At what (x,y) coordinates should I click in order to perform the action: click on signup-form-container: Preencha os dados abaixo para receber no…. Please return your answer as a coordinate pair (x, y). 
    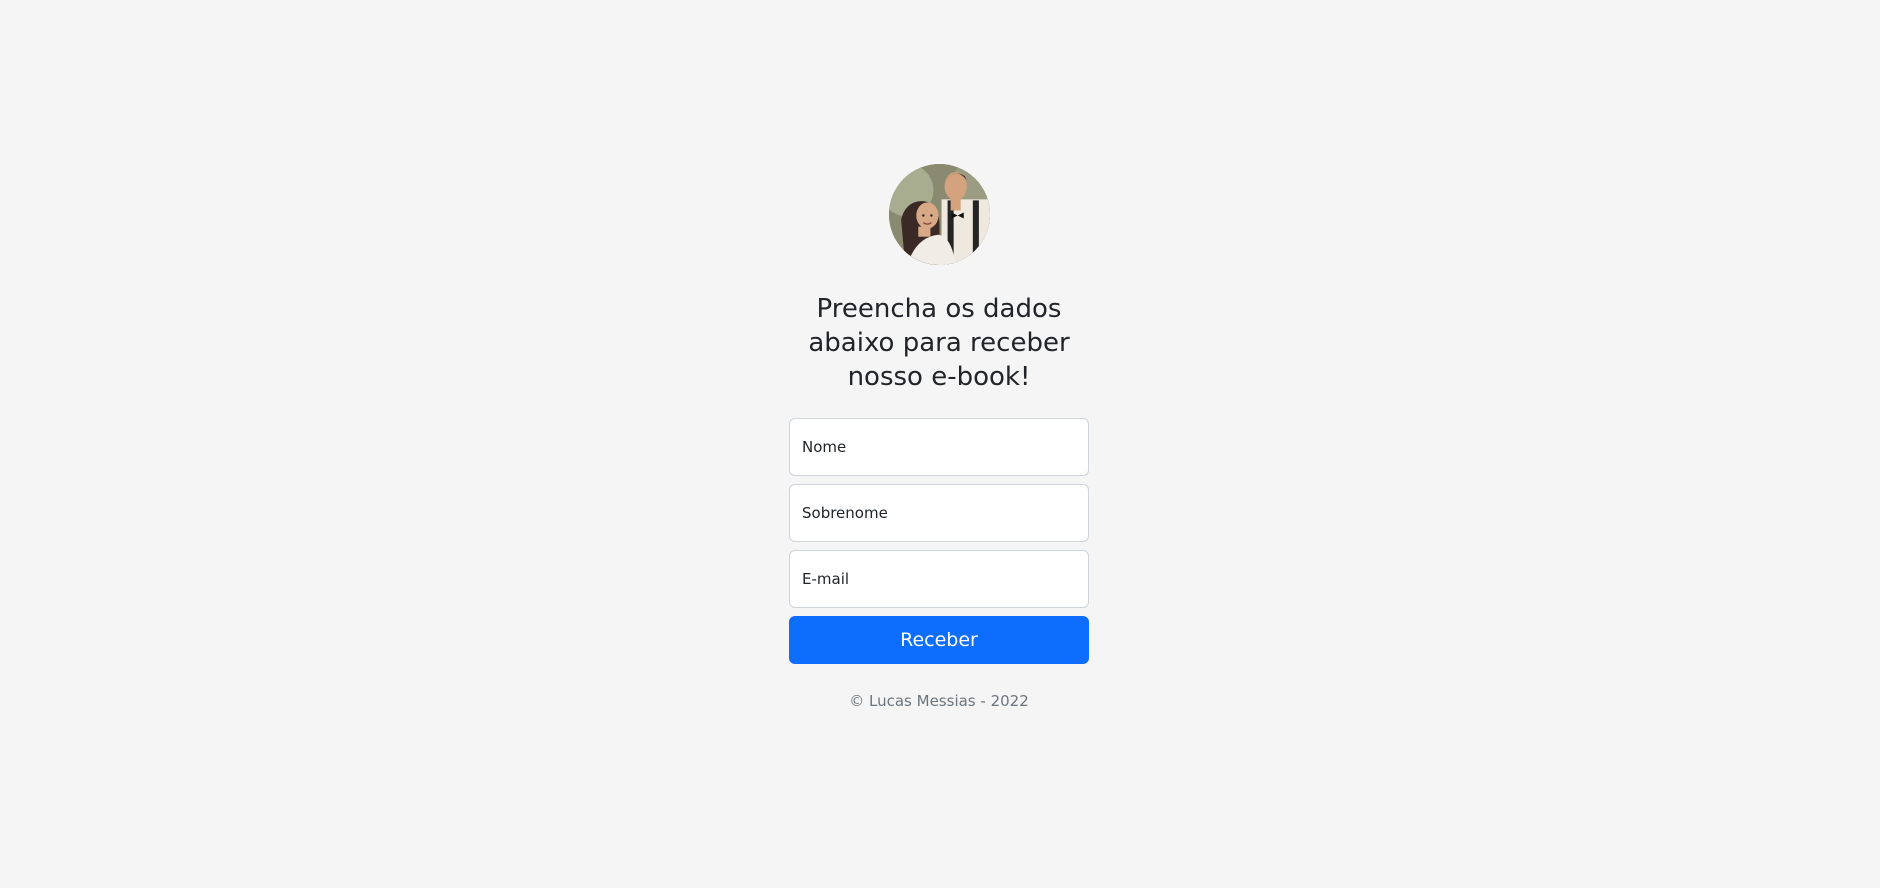
    Looking at the image, I should click on (939, 437).